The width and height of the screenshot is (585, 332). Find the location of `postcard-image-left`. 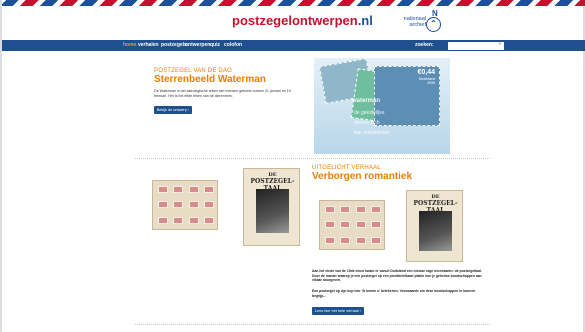

postcard-image-left is located at coordinates (185, 205).